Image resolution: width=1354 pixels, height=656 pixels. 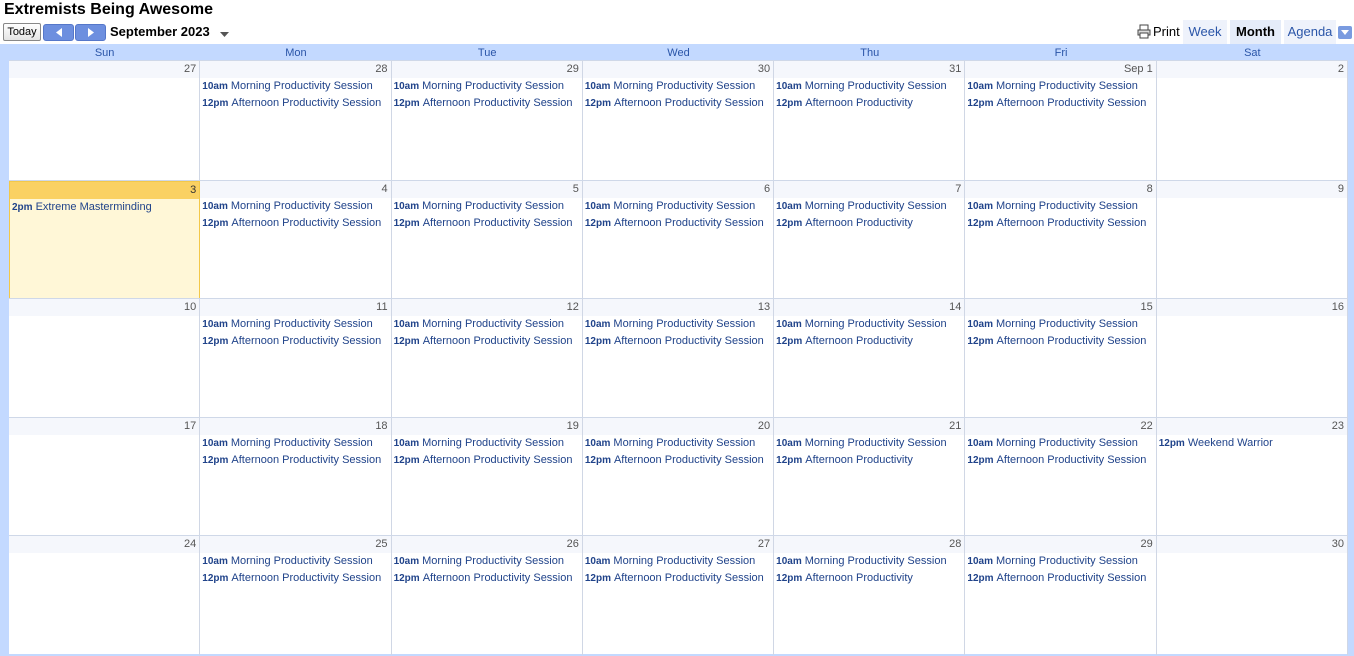 What do you see at coordinates (1251, 189) in the screenshot?
I see `day-number: 9` at bounding box center [1251, 189].